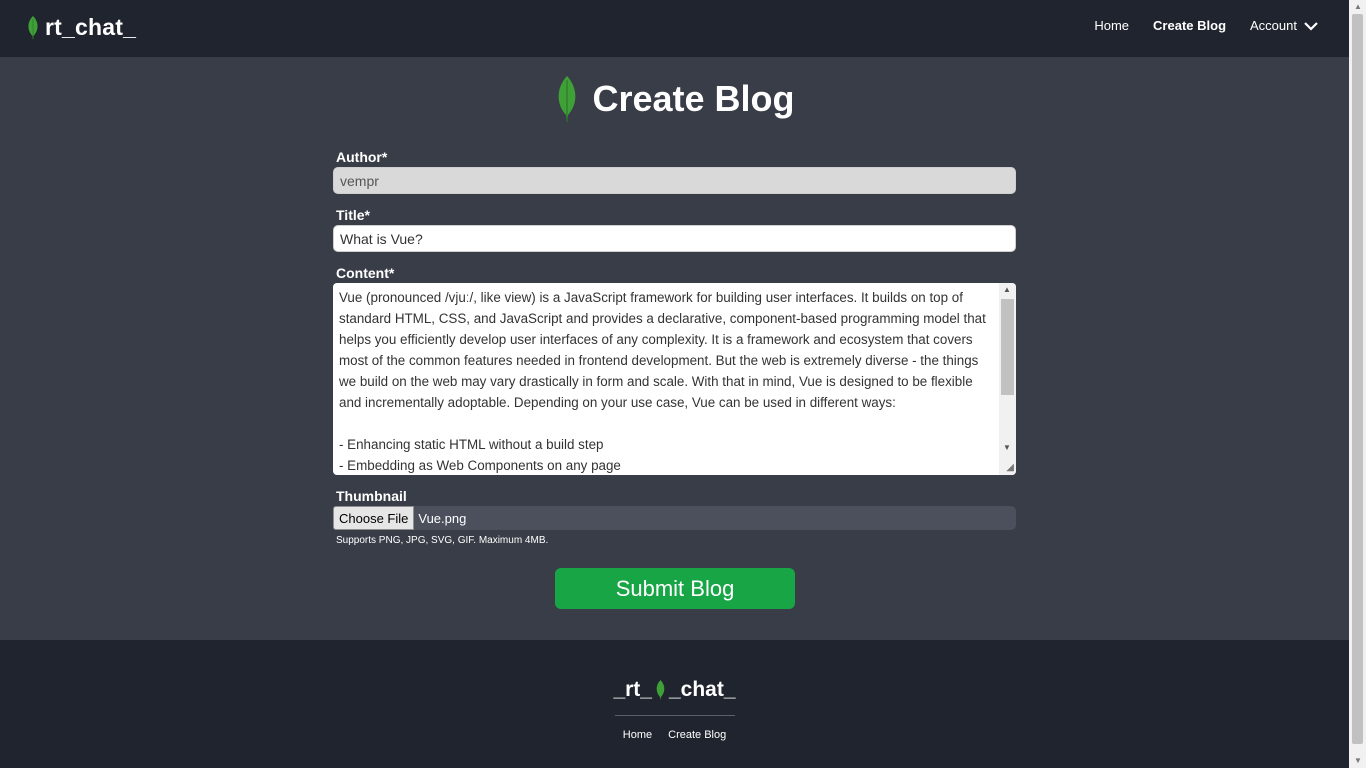 This screenshot has width=1366, height=768. I want to click on resize-handle-icon: ◢, so click(1010, 467).